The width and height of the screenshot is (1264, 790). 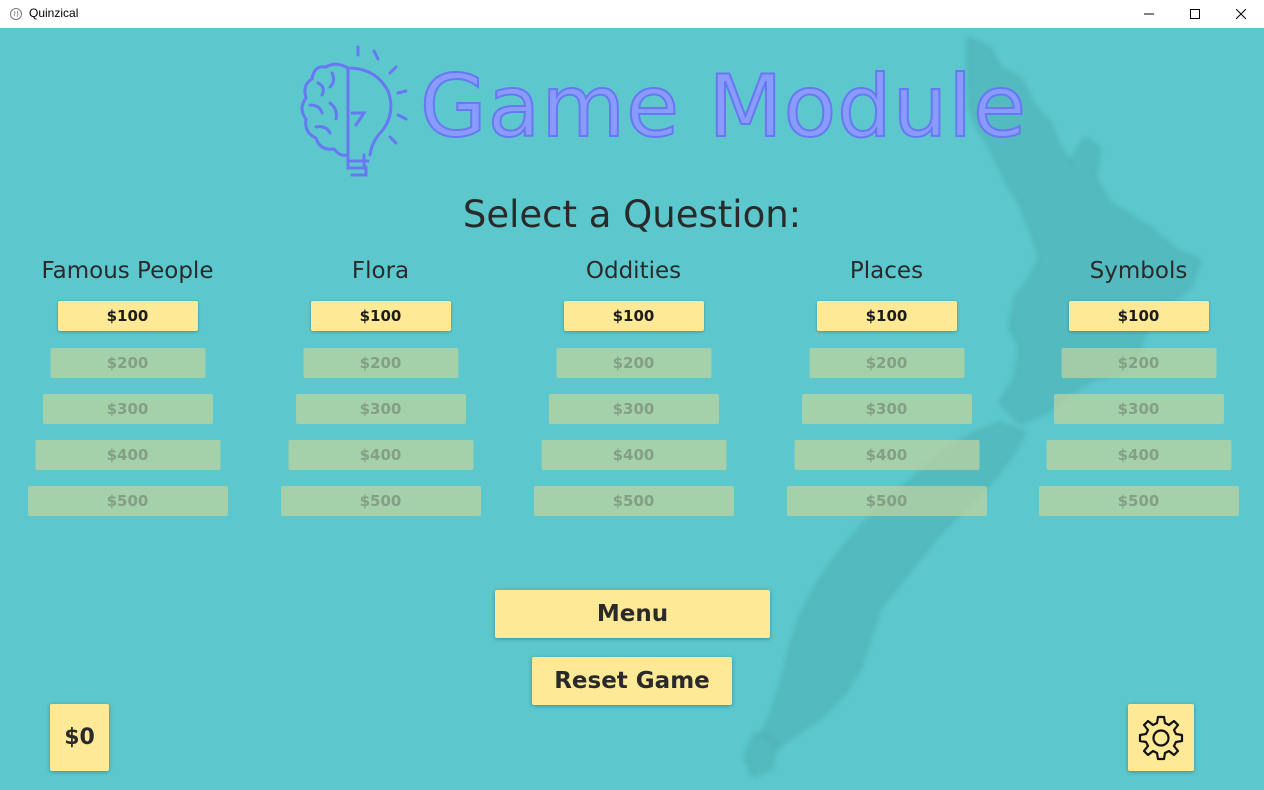 I want to click on maximize-icon, so click(x=1195, y=14).